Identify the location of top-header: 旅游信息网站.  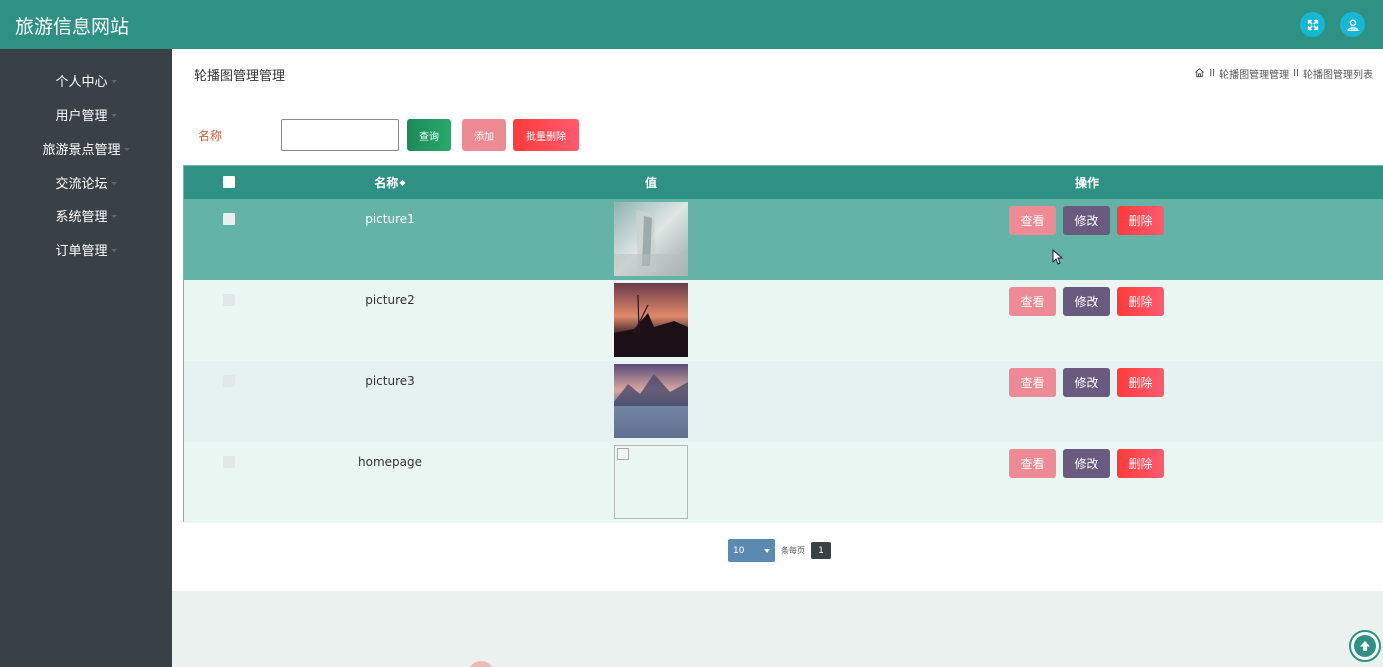
(691, 24).